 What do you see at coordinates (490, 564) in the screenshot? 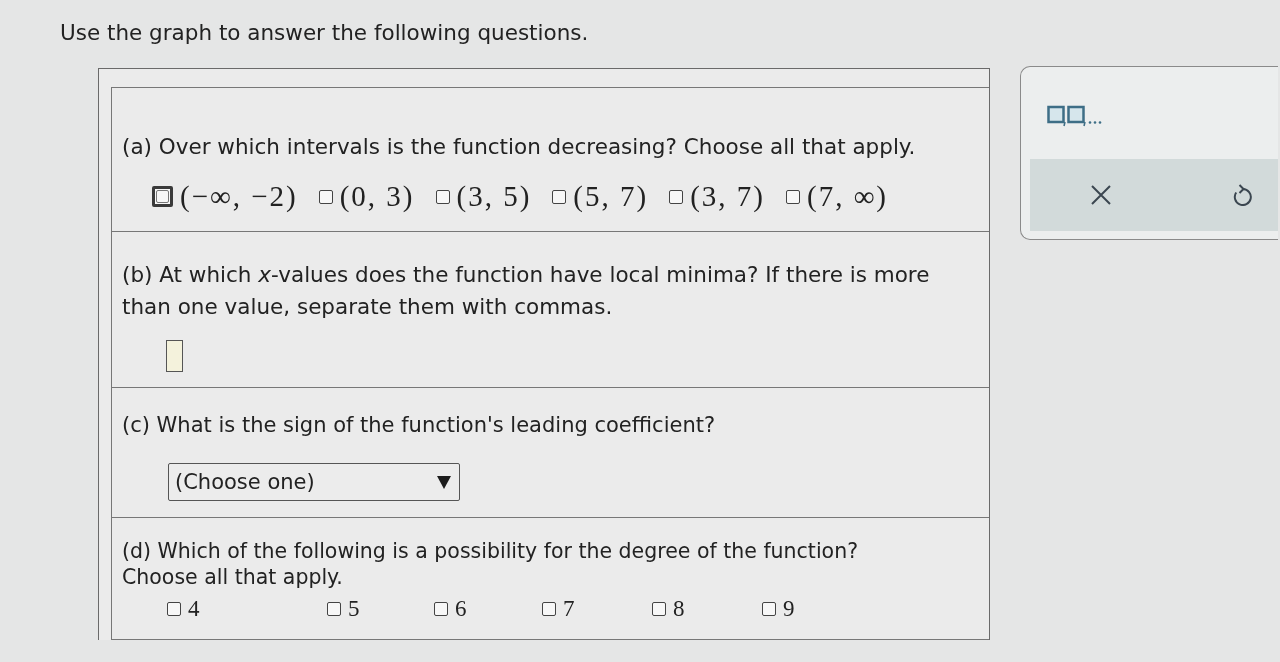
I see `question-text: (d) Which of the following is a possibility for the degree of the function? Choose all that apply.` at bounding box center [490, 564].